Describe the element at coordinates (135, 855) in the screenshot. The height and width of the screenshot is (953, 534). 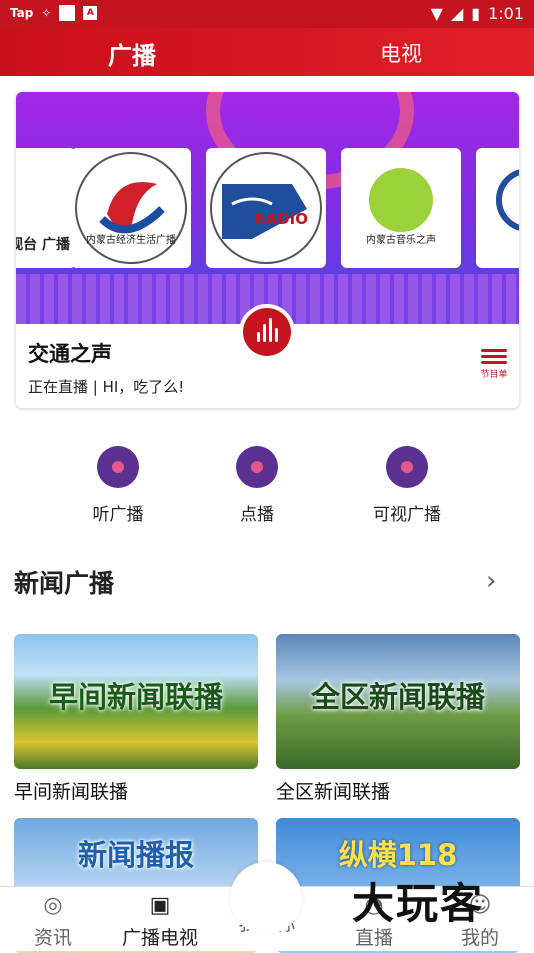
I see `program-thumbnail-title: 新闻播报` at that location.